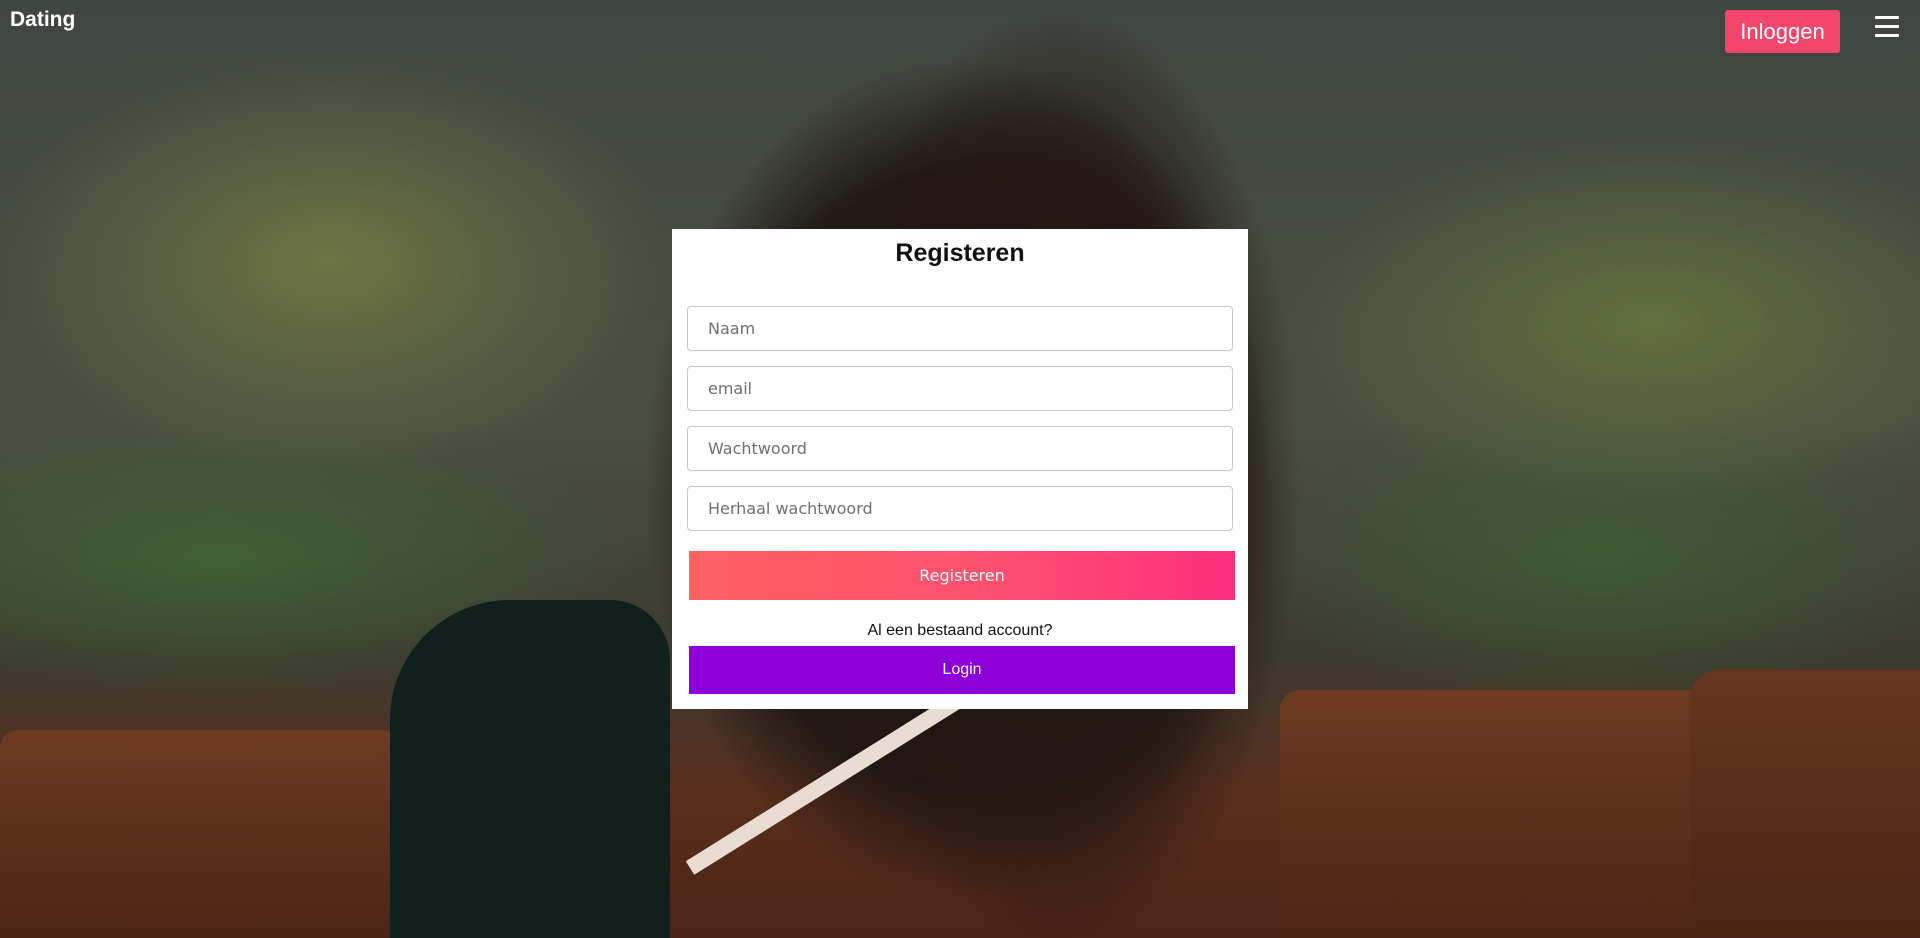  I want to click on email-input, so click(960, 388).